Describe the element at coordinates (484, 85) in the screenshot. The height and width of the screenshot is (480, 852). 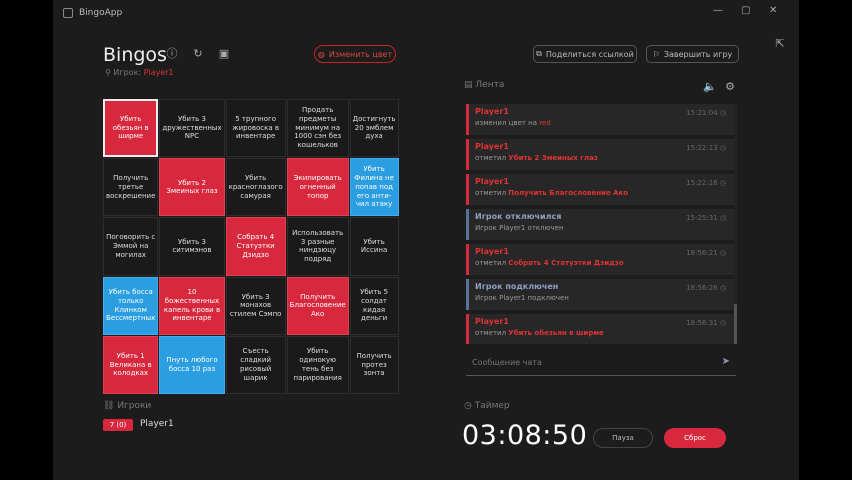
I see `feed-title: ▤ Лента` at that location.